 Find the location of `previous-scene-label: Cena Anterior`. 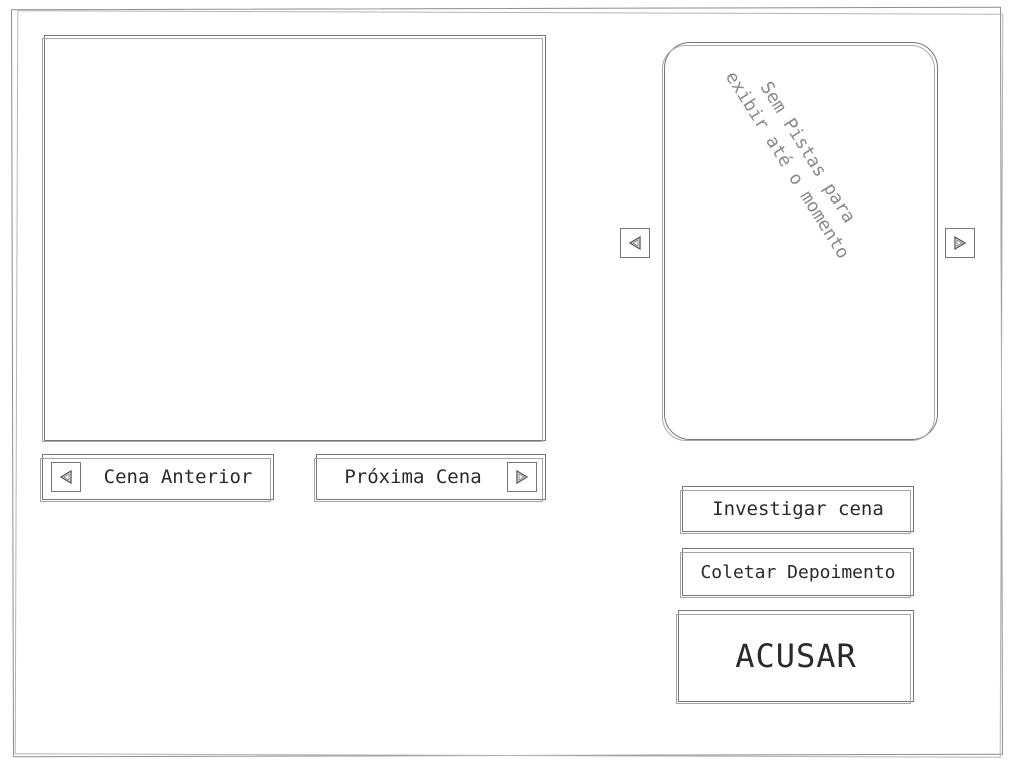

previous-scene-label: Cena Anterior is located at coordinates (178, 477).